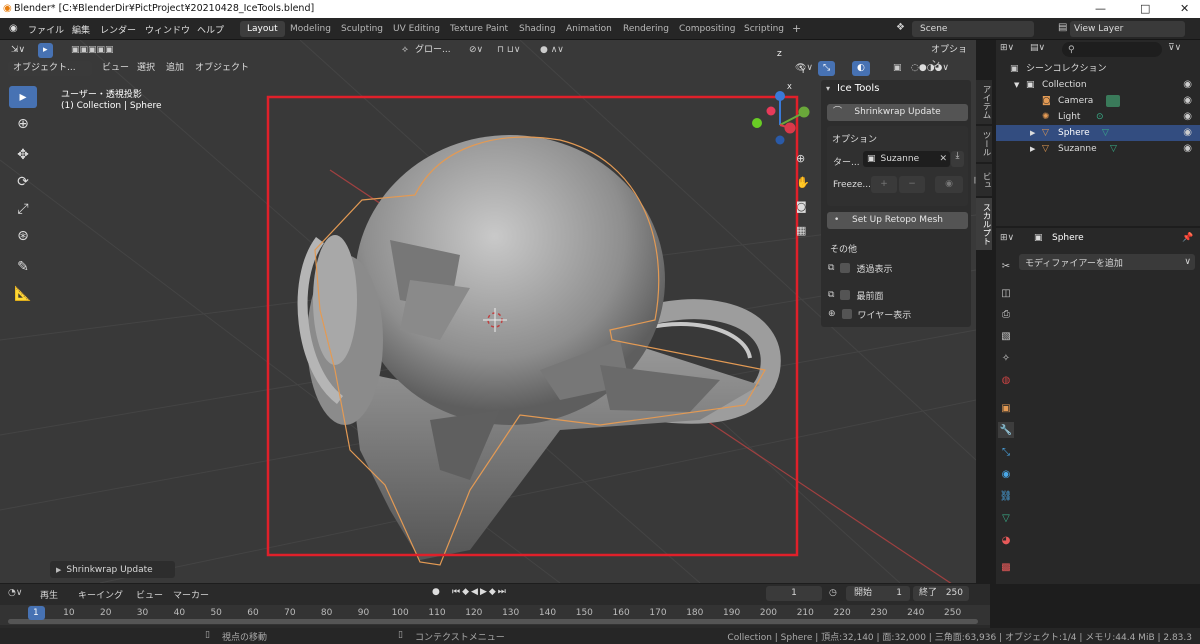 The height and width of the screenshot is (644, 1200). I want to click on add-workspace-button: +, so click(796, 29).